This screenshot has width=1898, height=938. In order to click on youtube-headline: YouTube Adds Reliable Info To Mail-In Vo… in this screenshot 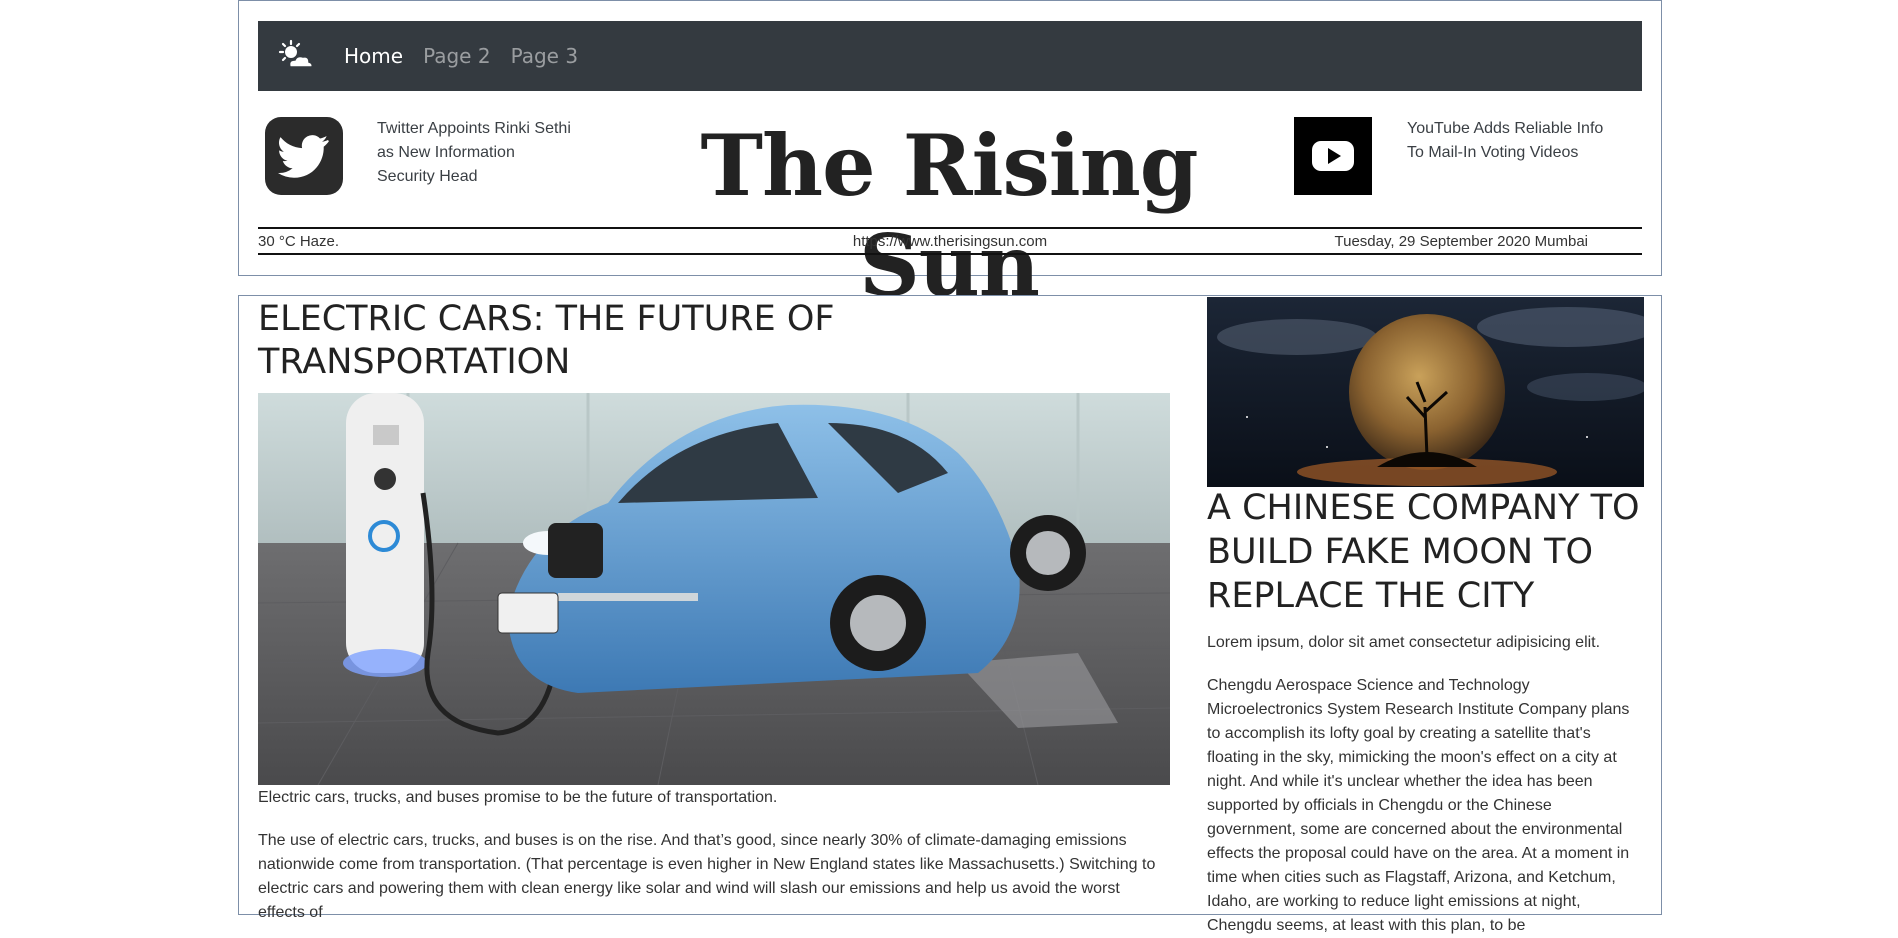, I will do `click(1507, 141)`.